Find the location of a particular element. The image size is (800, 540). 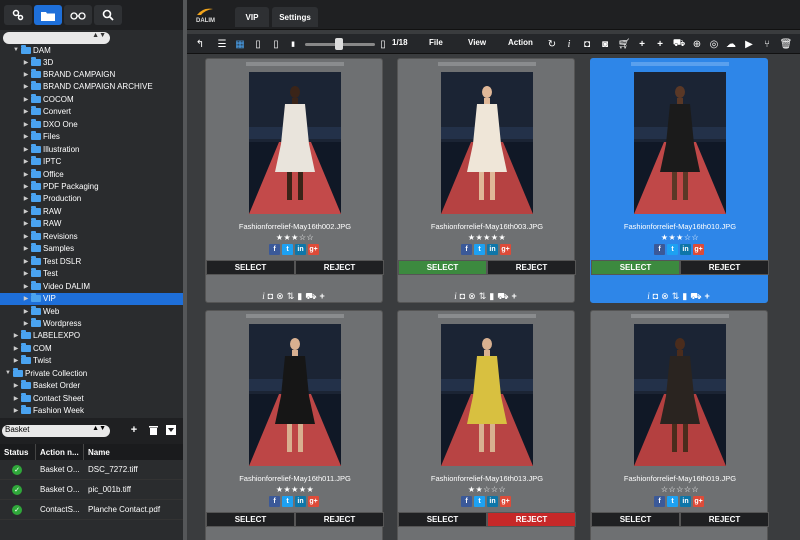

settings-button is located at coordinates (18, 15).